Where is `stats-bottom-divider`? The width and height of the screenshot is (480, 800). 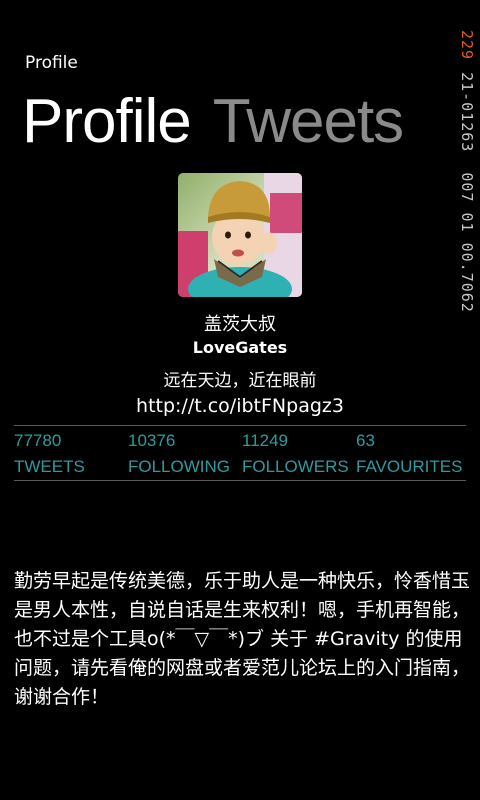
stats-bottom-divider is located at coordinates (240, 480).